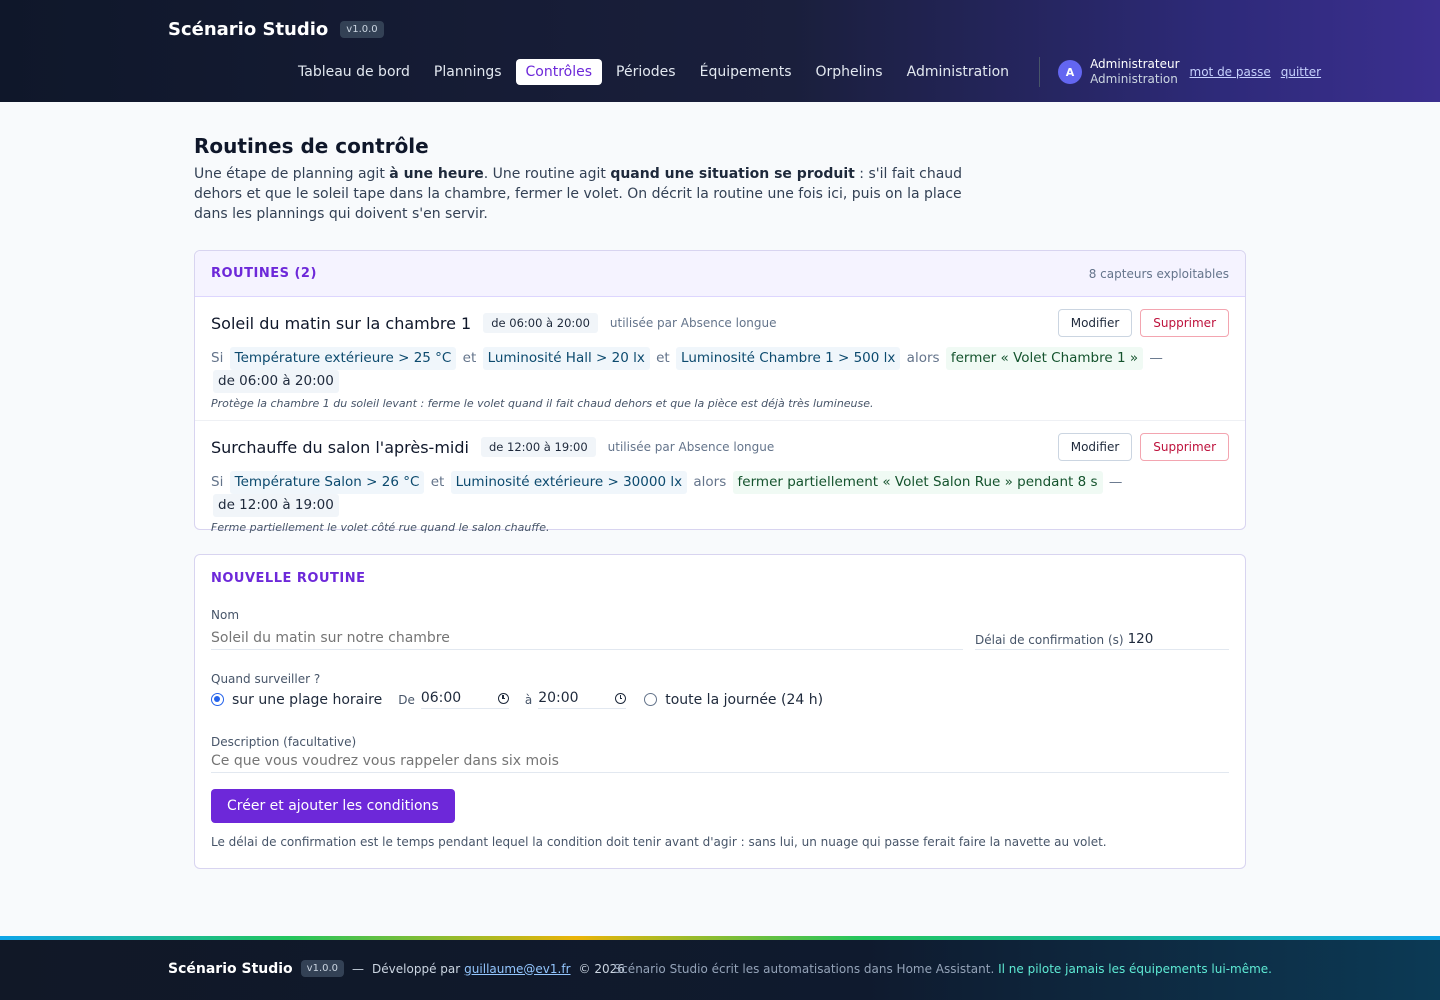 The height and width of the screenshot is (1000, 1440). What do you see at coordinates (538, 447) in the screenshot?
I see `routine-range-badge: de 12:00 à 19:00` at bounding box center [538, 447].